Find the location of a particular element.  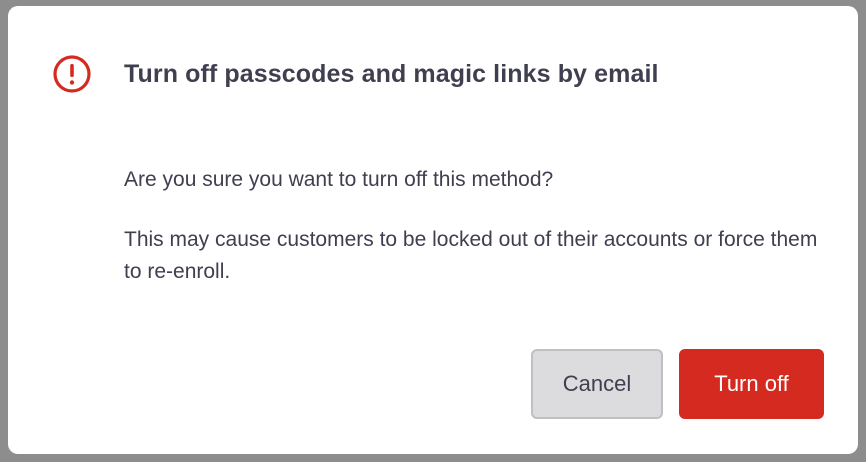

alert-circle-icon is located at coordinates (72, 74).